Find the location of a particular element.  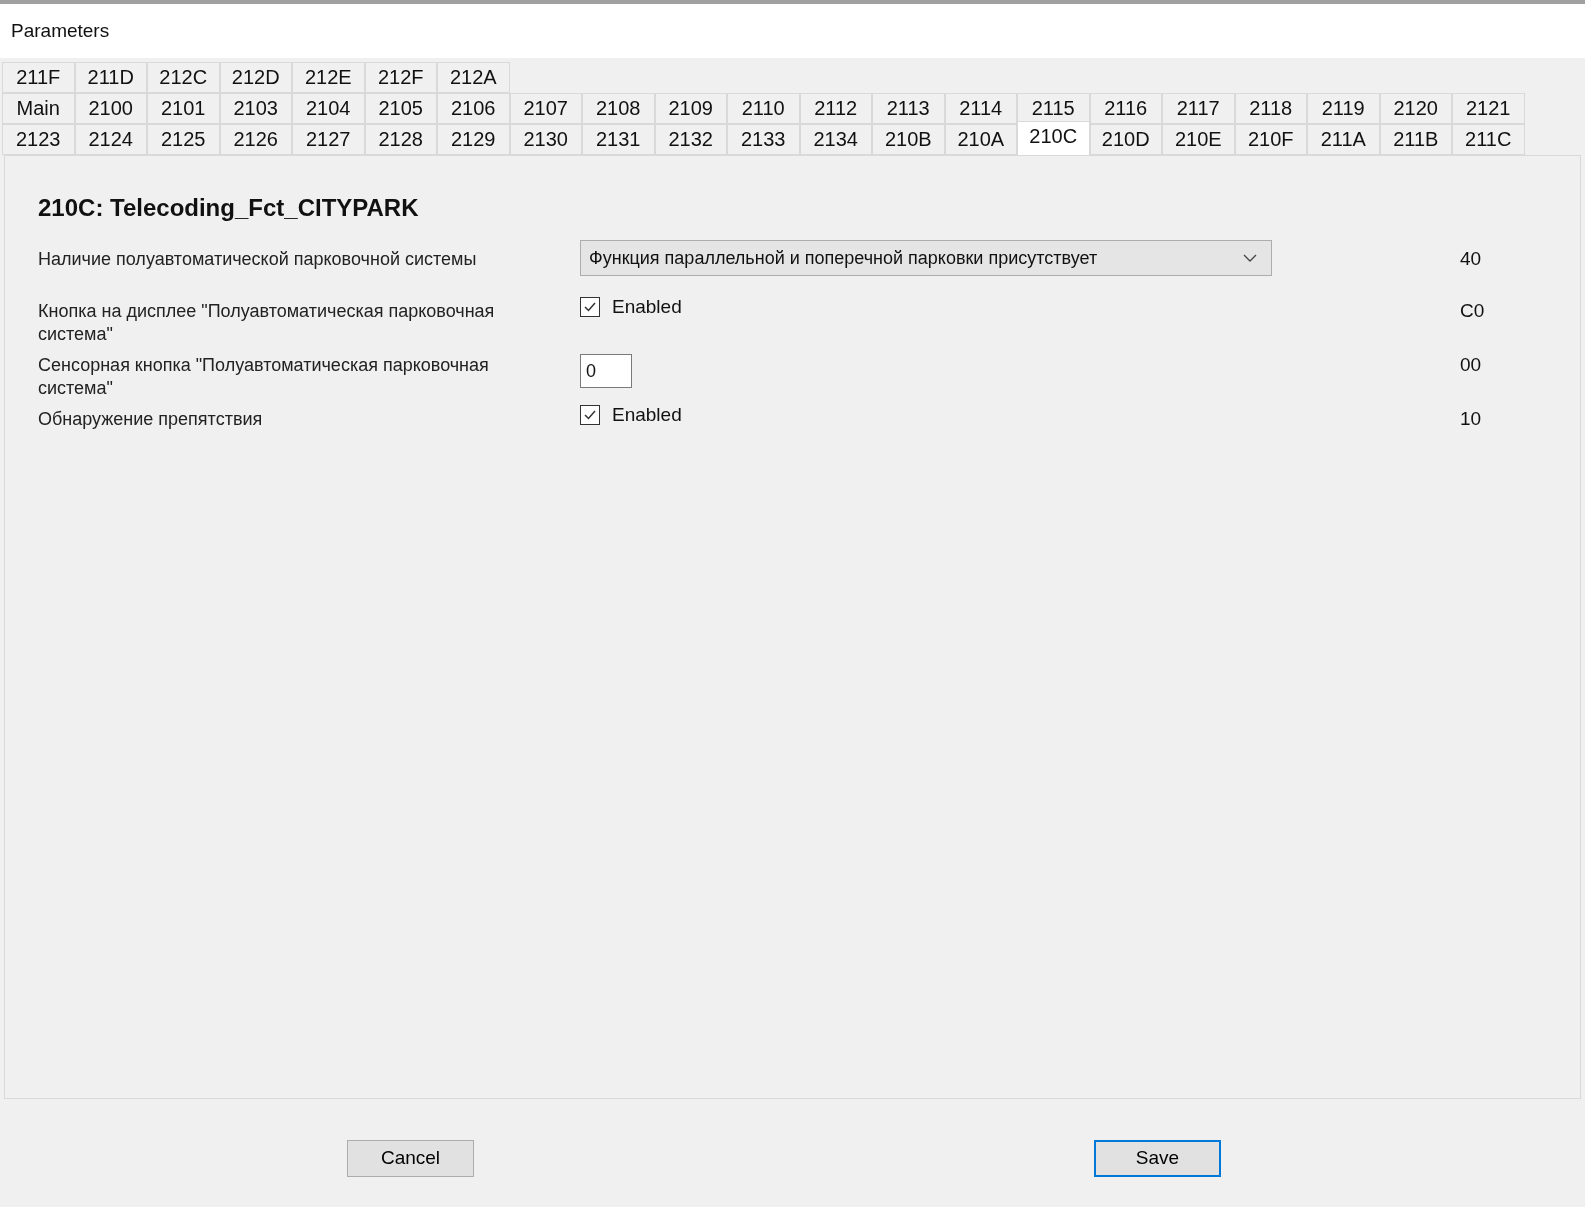

parameter-code: 10 is located at coordinates (1471, 418).